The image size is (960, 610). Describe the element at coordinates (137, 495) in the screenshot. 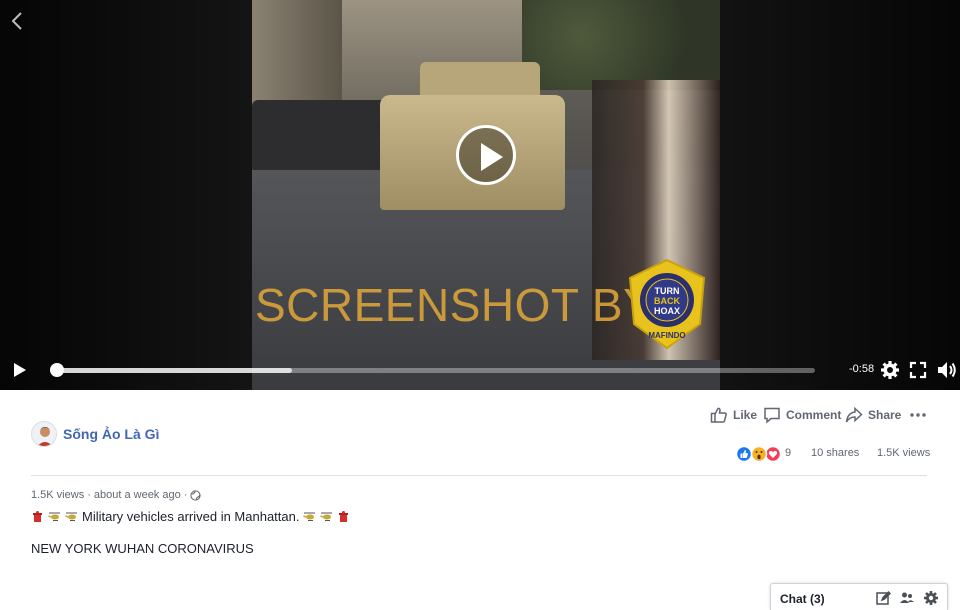

I see `post-timestamp: about a week ago` at that location.